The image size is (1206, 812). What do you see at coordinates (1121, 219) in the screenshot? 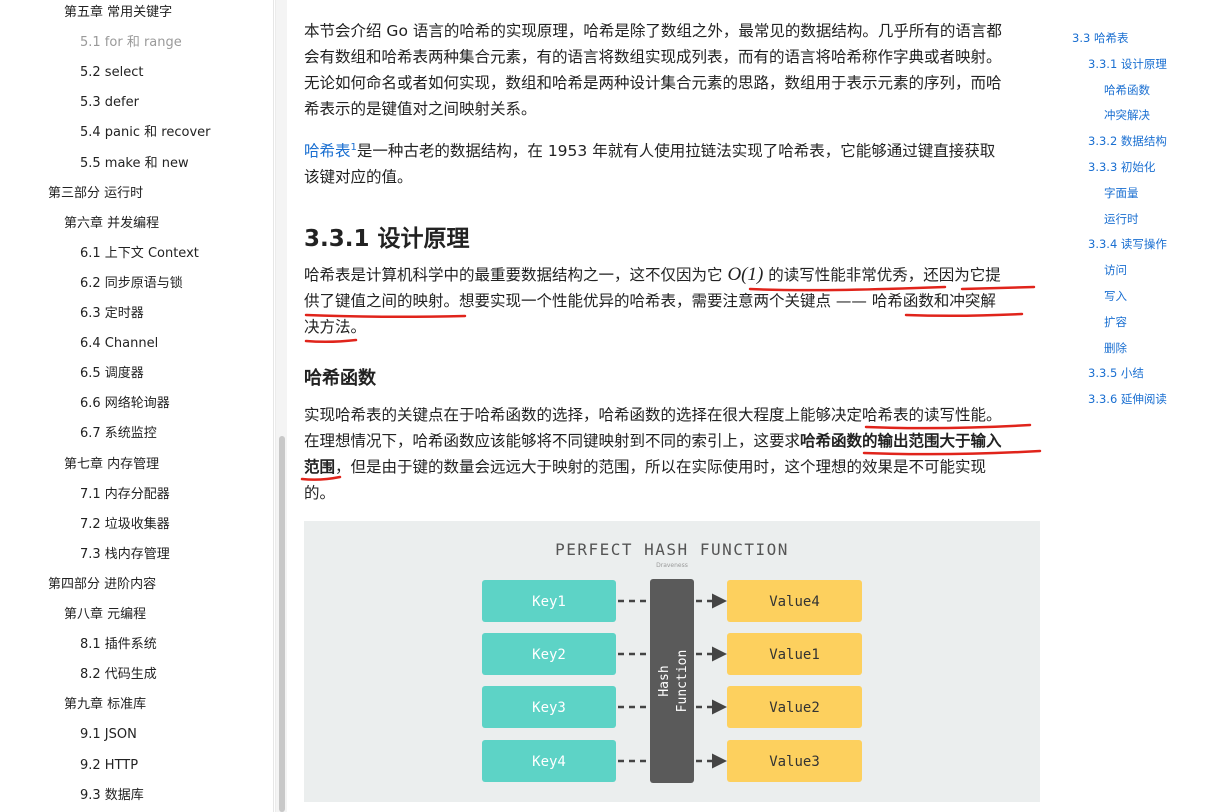
I see `page-toc-item: 运行时` at bounding box center [1121, 219].